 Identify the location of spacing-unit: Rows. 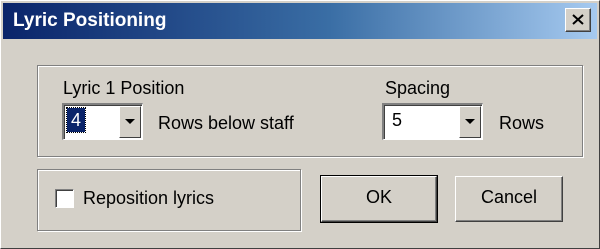
(522, 123).